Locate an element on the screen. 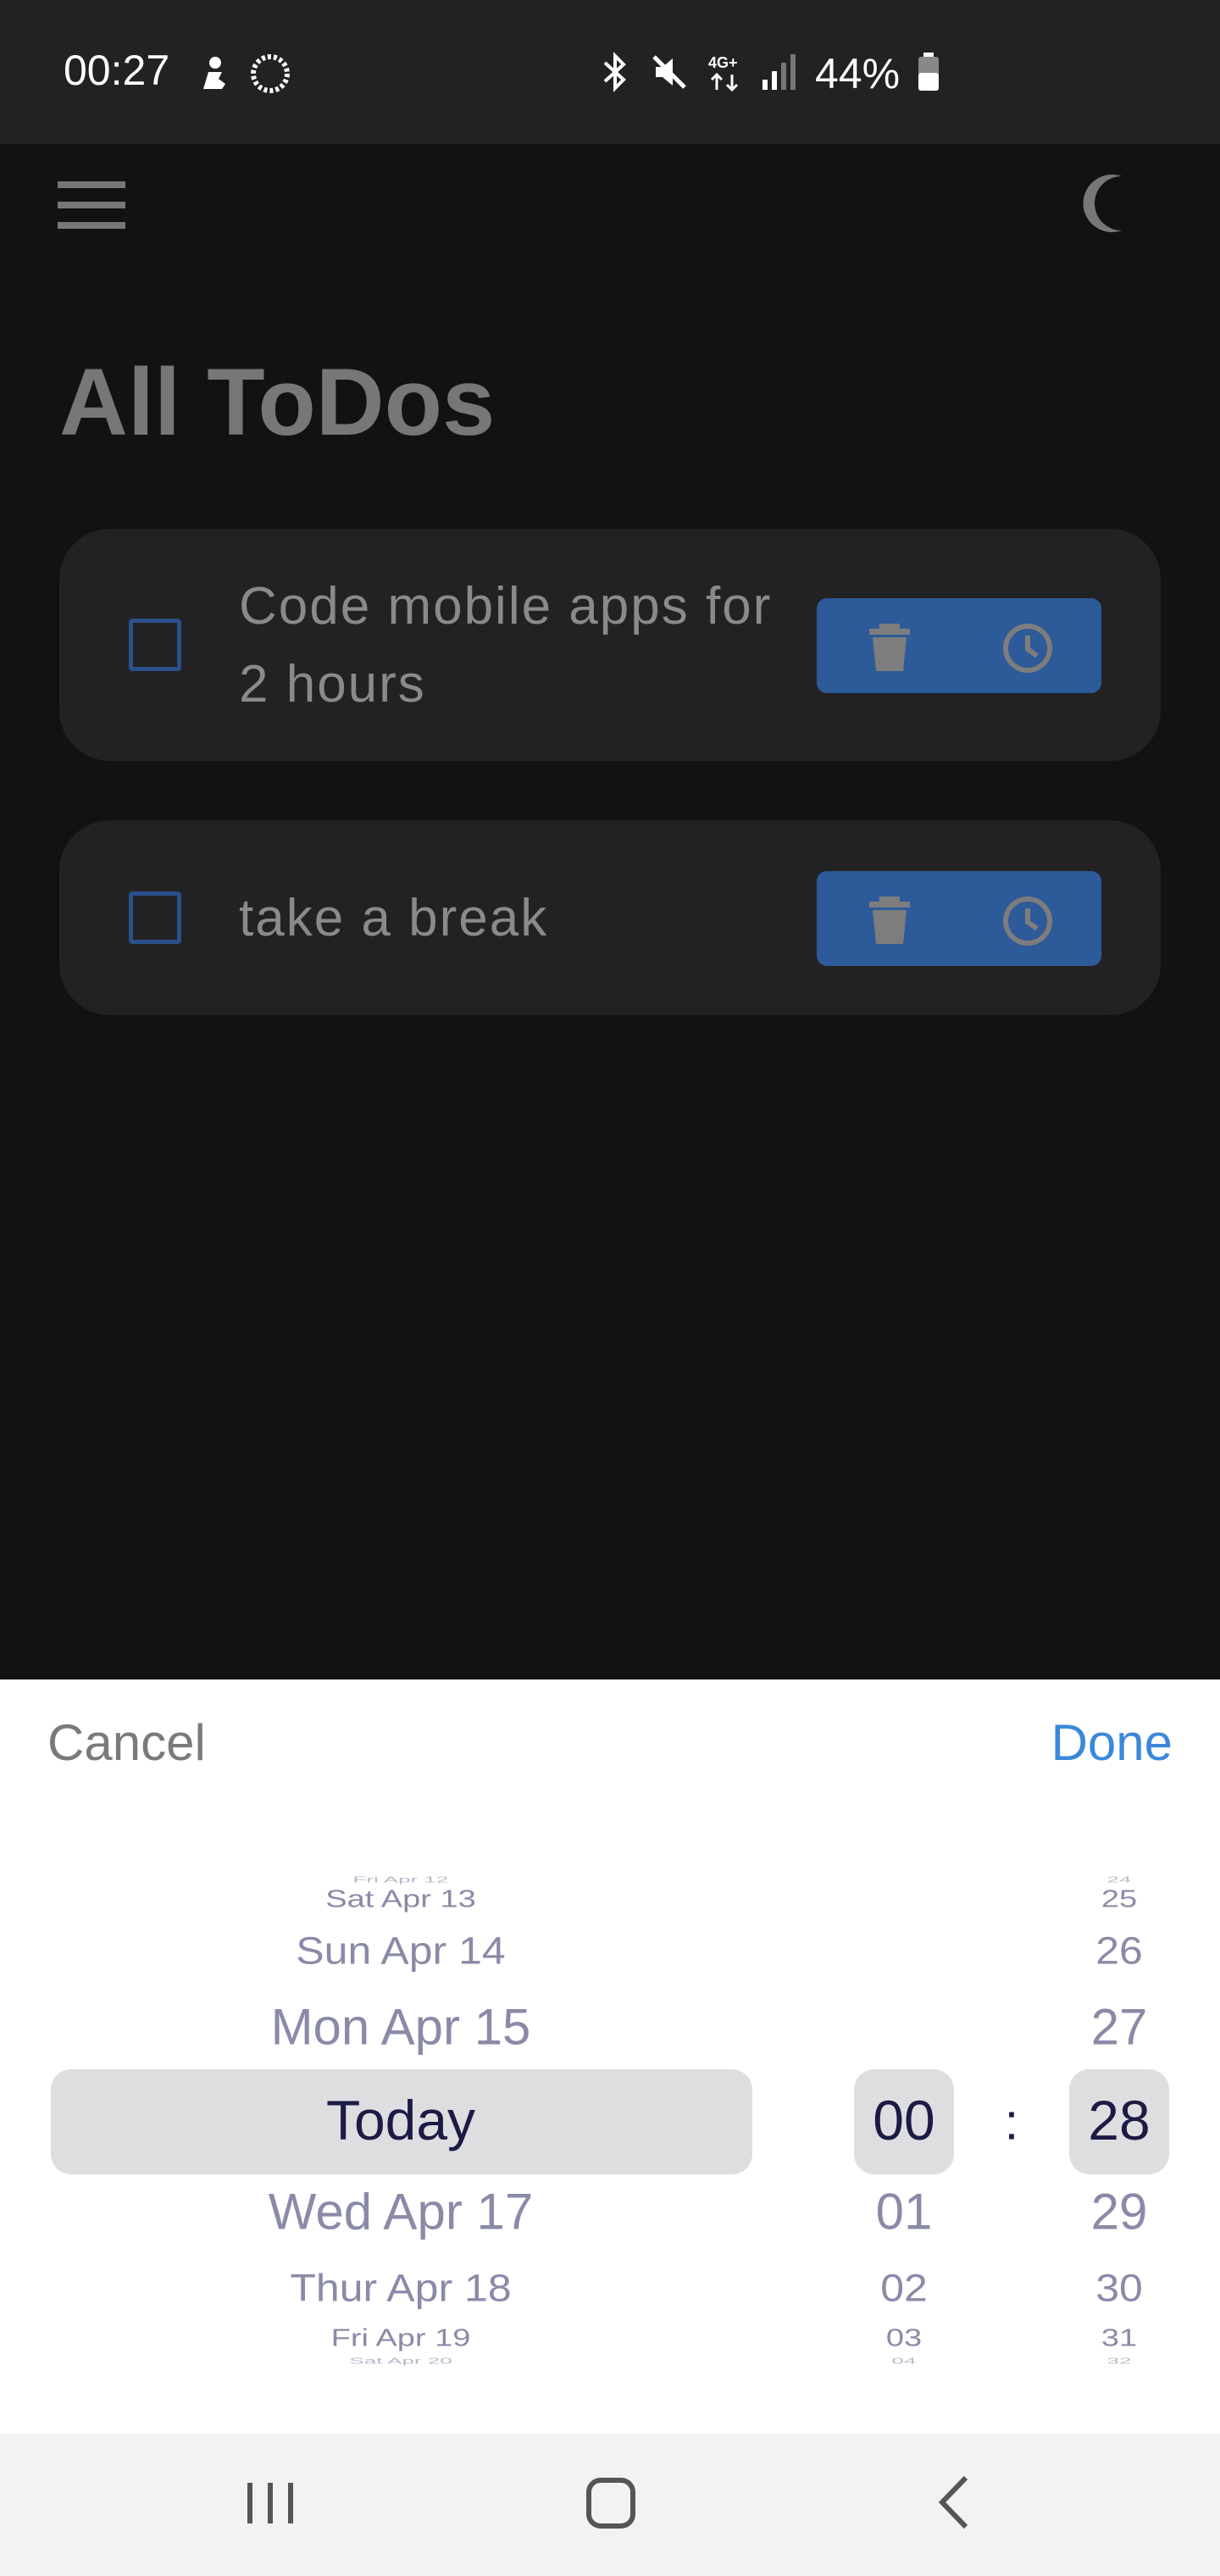 The width and height of the screenshot is (1220, 2576). mute-icon is located at coordinates (669, 74).